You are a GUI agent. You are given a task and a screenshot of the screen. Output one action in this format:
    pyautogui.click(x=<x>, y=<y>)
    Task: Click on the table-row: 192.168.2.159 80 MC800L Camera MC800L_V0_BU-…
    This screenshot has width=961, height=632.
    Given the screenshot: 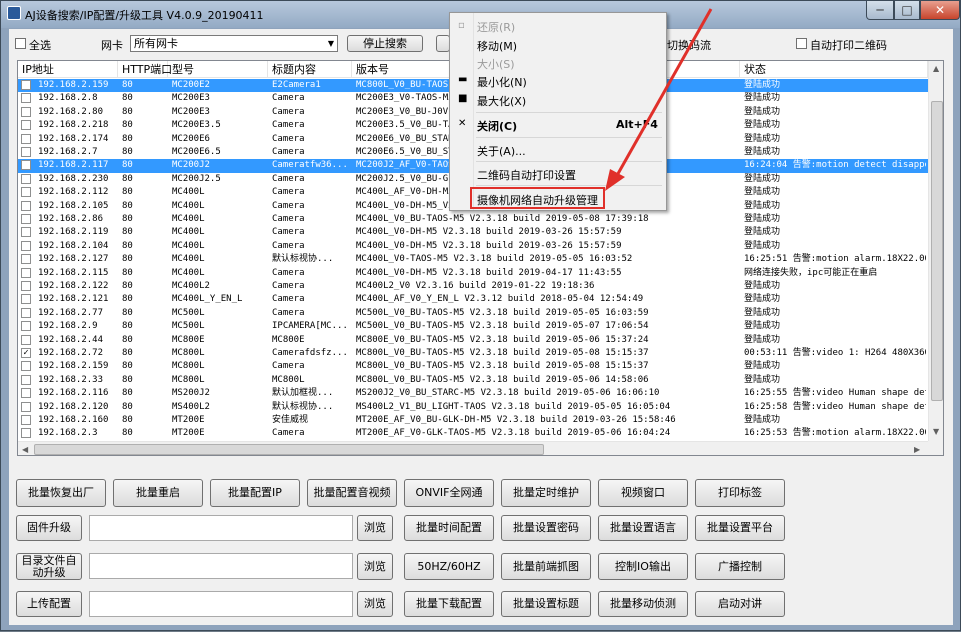 What is the action you would take?
    pyautogui.click(x=473, y=366)
    